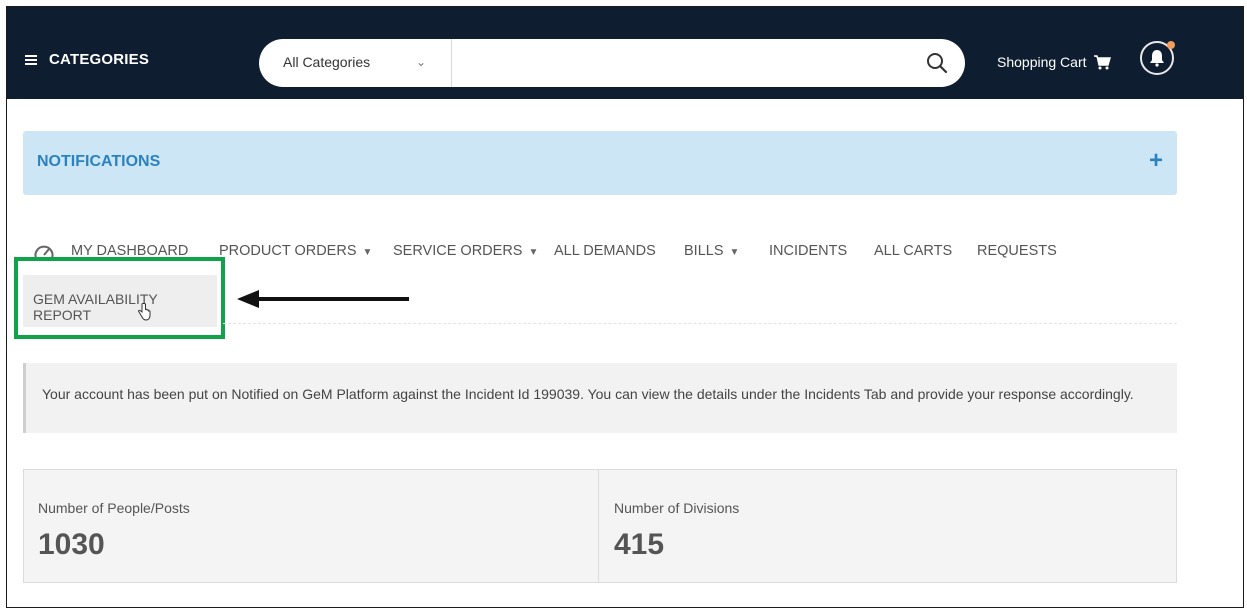 This screenshot has width=1247, height=611. What do you see at coordinates (31, 59) in the screenshot?
I see `hamburger-icon` at bounding box center [31, 59].